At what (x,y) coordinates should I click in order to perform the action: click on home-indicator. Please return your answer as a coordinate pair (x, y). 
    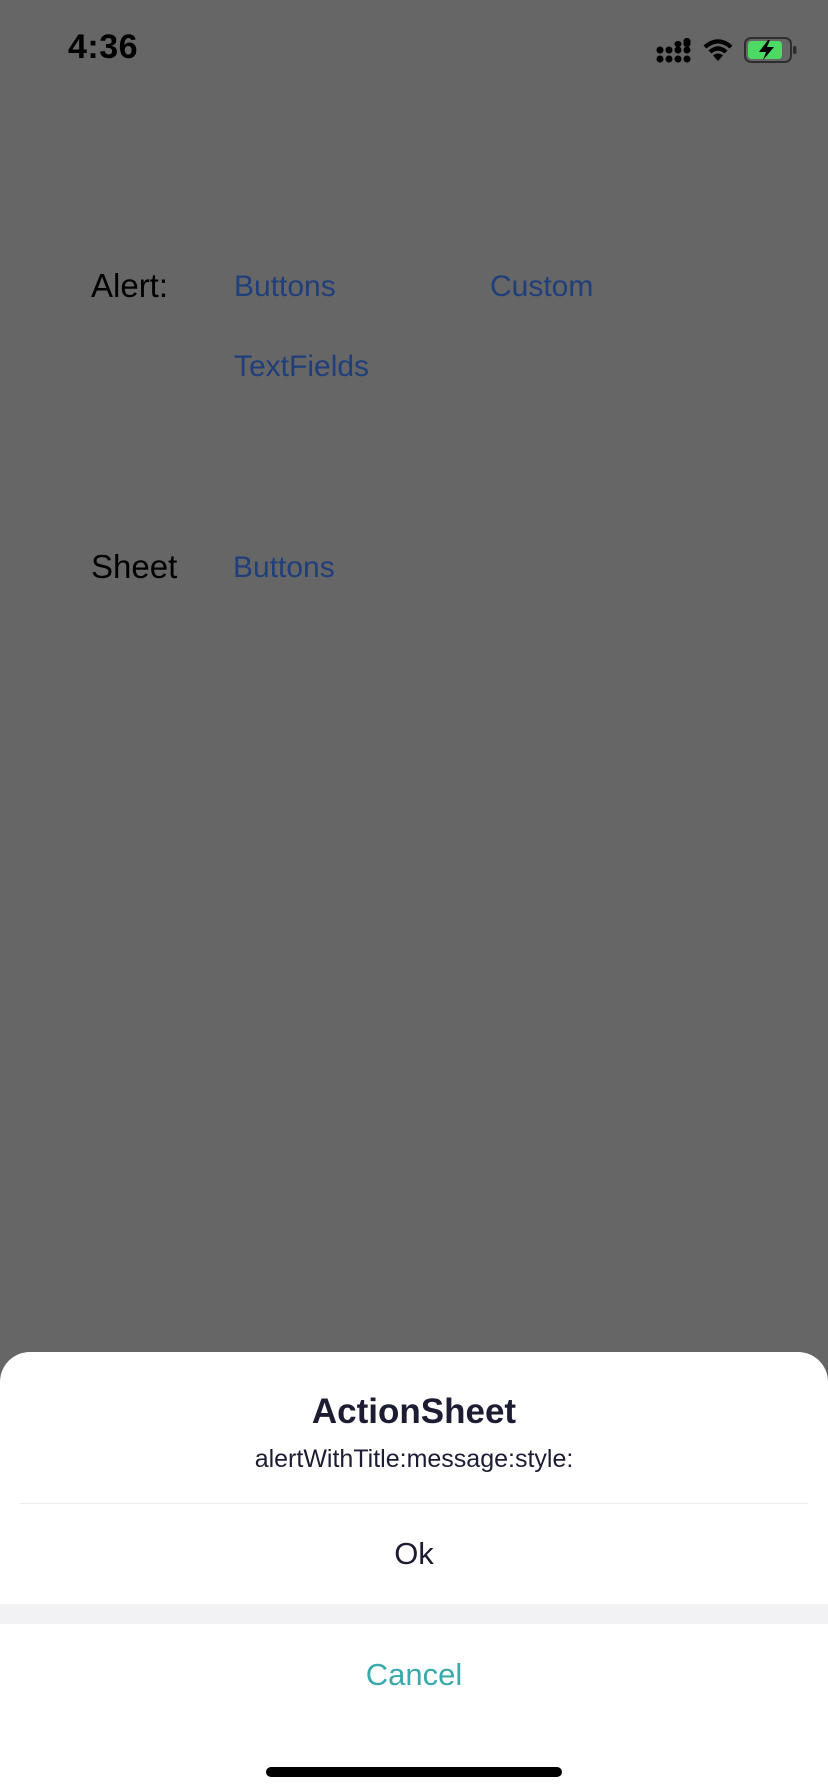
    Looking at the image, I should click on (414, 1772).